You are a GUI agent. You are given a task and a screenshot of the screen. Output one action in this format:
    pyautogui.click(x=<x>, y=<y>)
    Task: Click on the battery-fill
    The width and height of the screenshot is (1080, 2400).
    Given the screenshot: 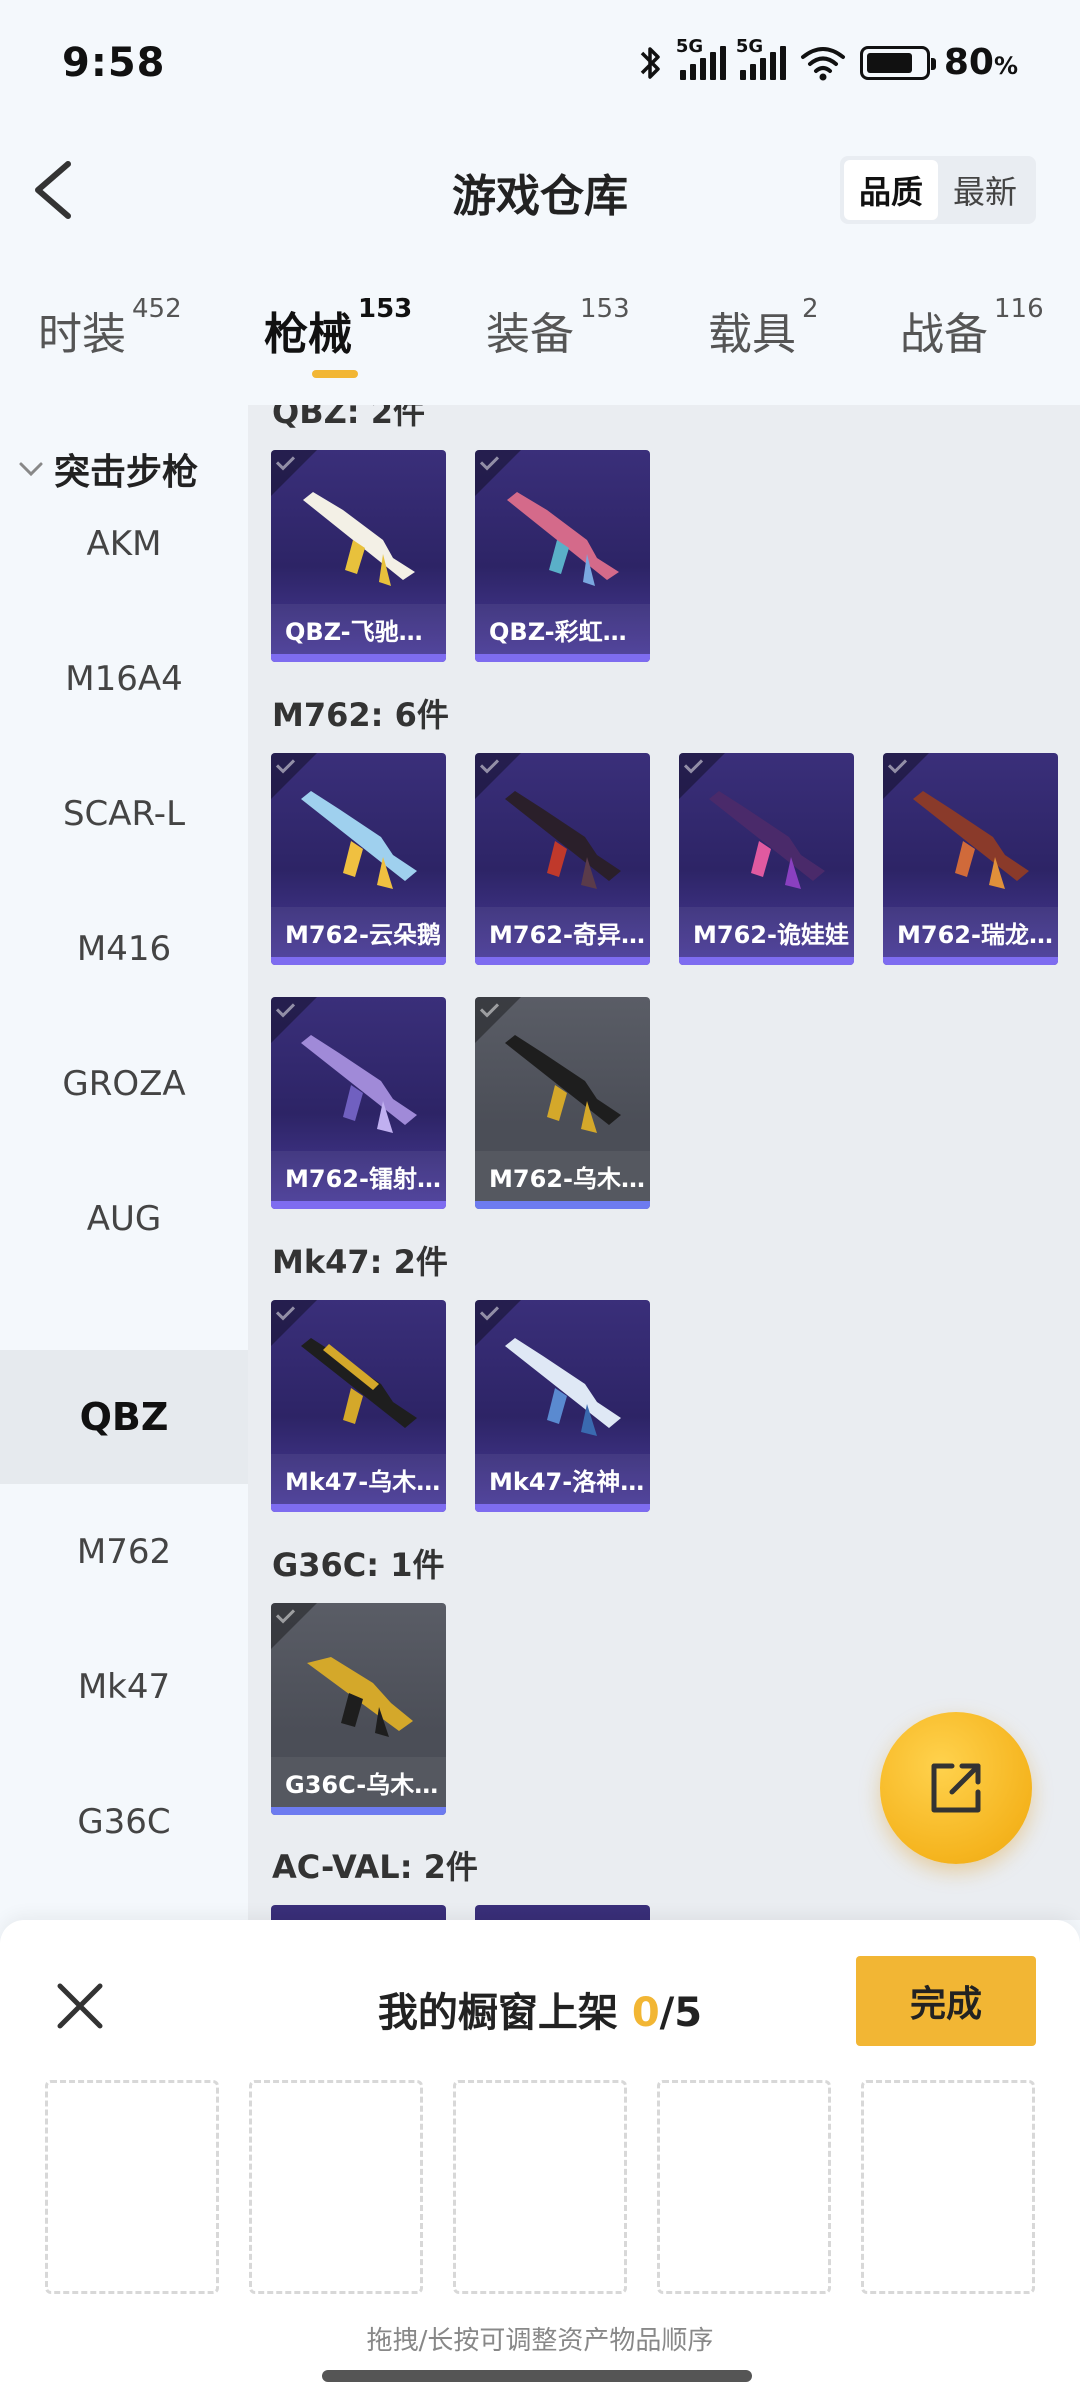 What is the action you would take?
    pyautogui.click(x=889, y=62)
    